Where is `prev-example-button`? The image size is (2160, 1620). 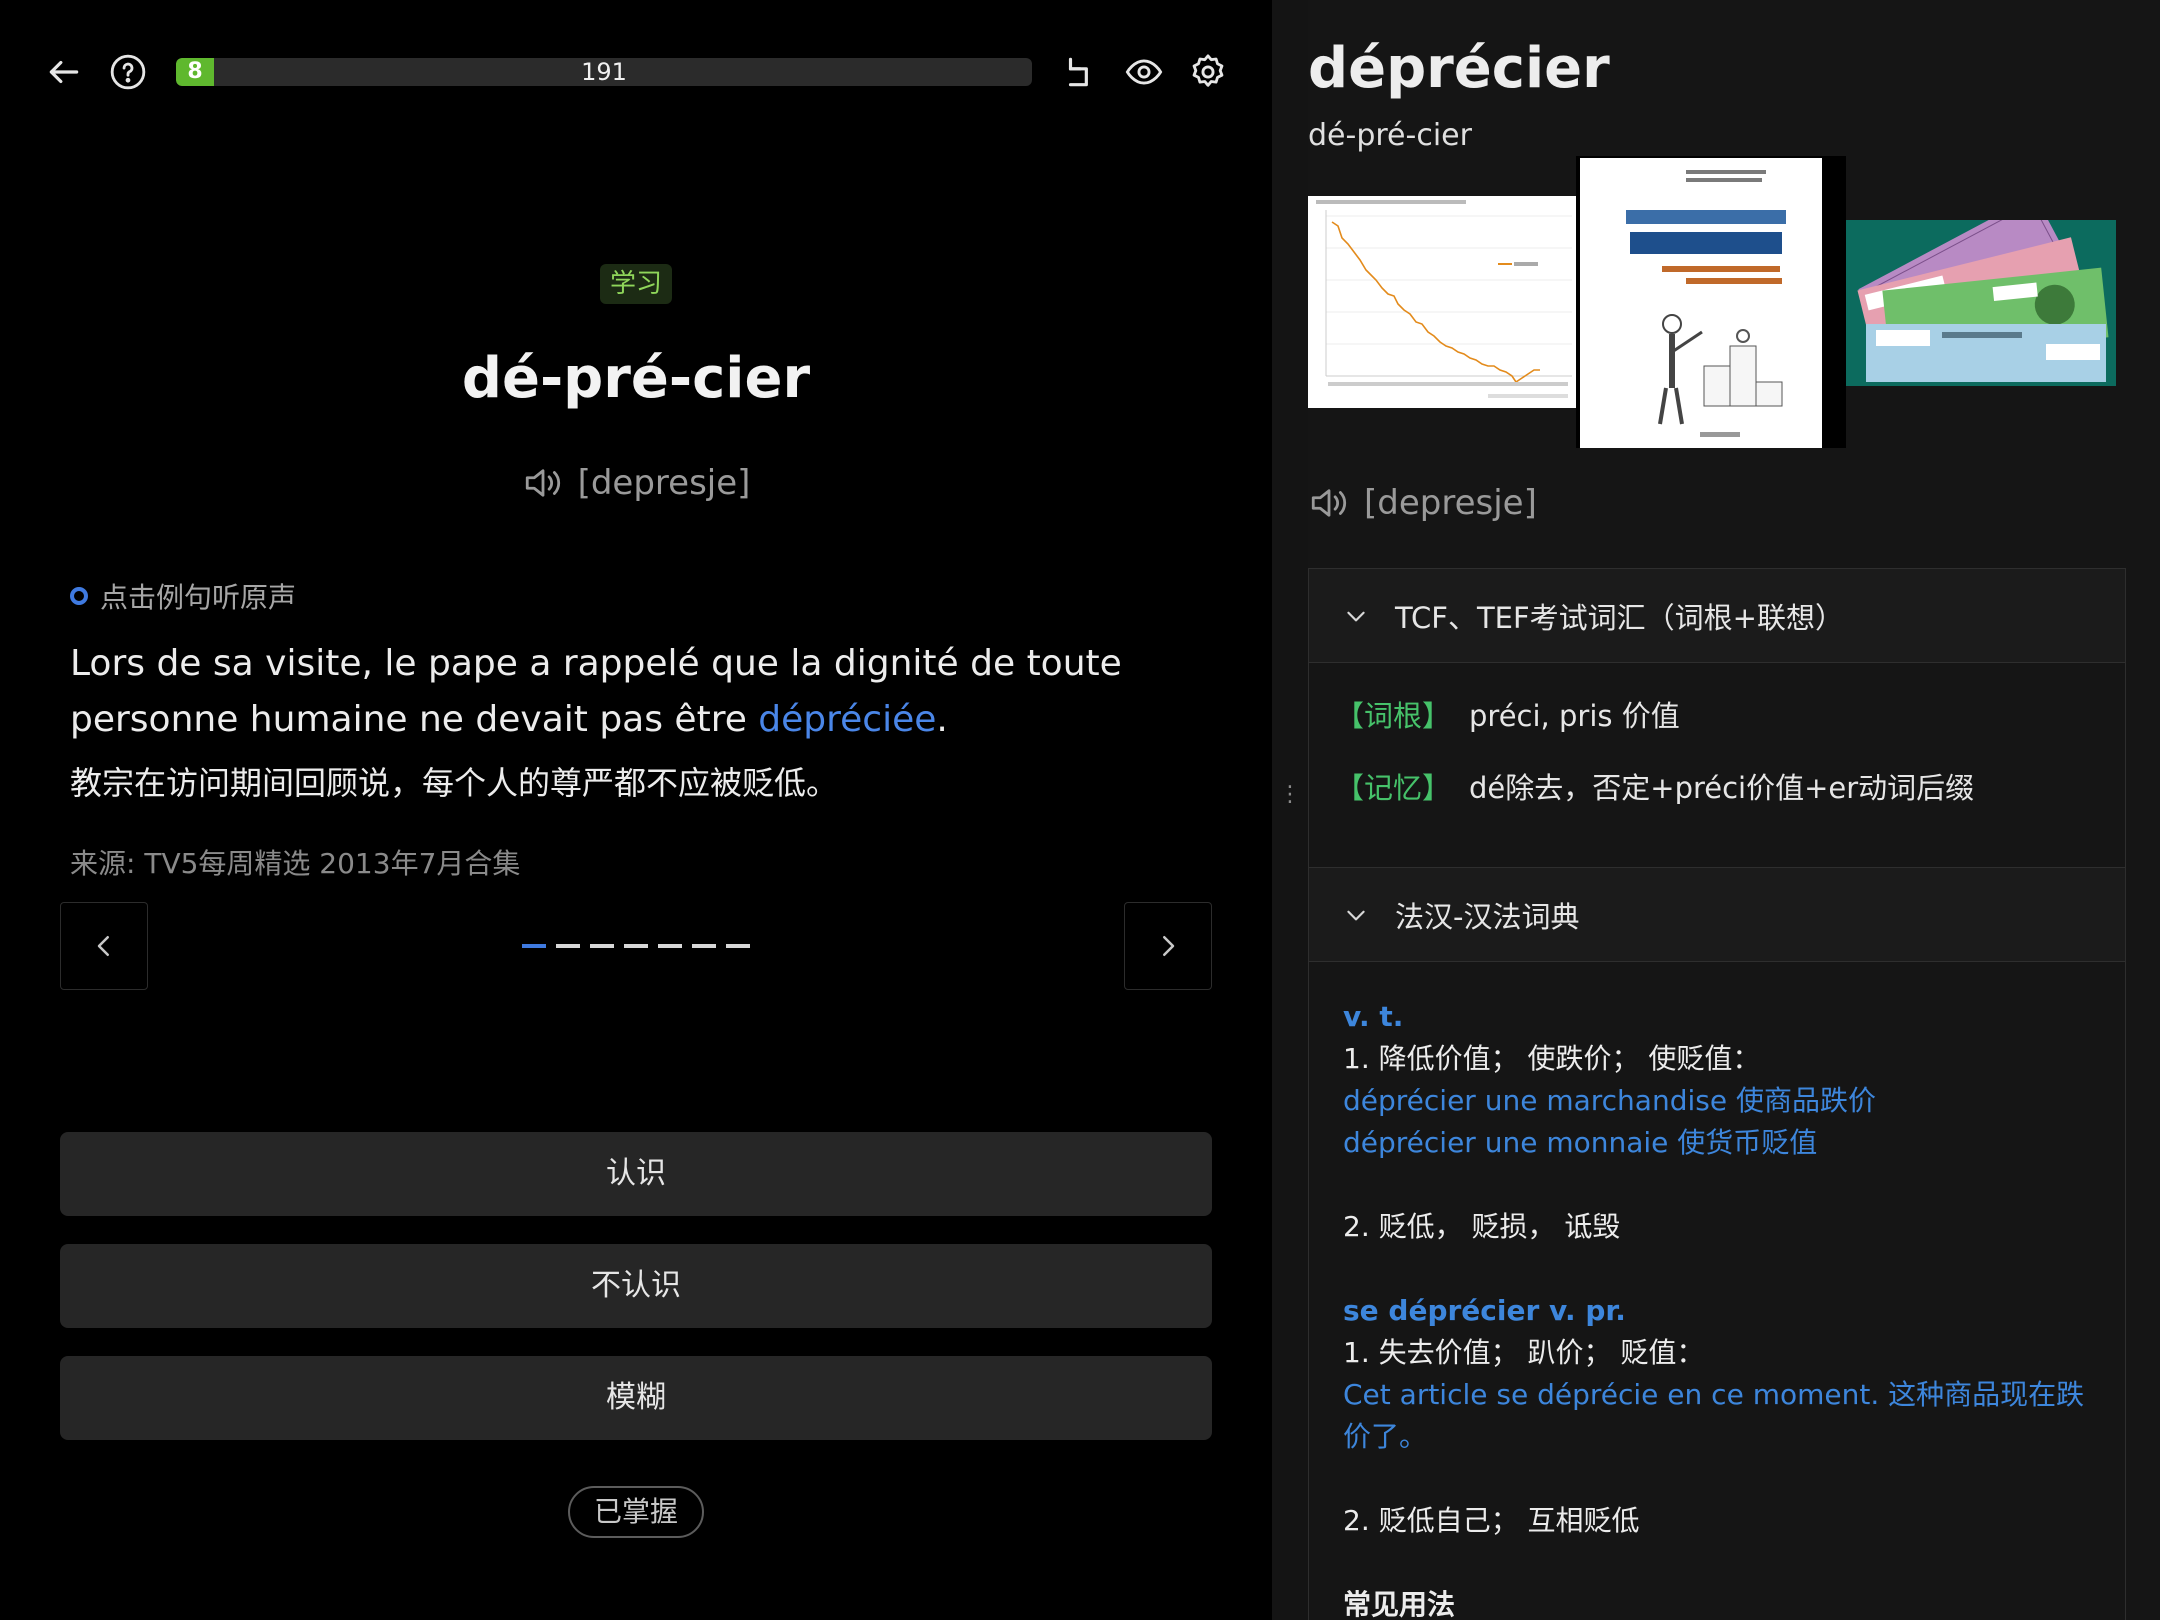 prev-example-button is located at coordinates (104, 946).